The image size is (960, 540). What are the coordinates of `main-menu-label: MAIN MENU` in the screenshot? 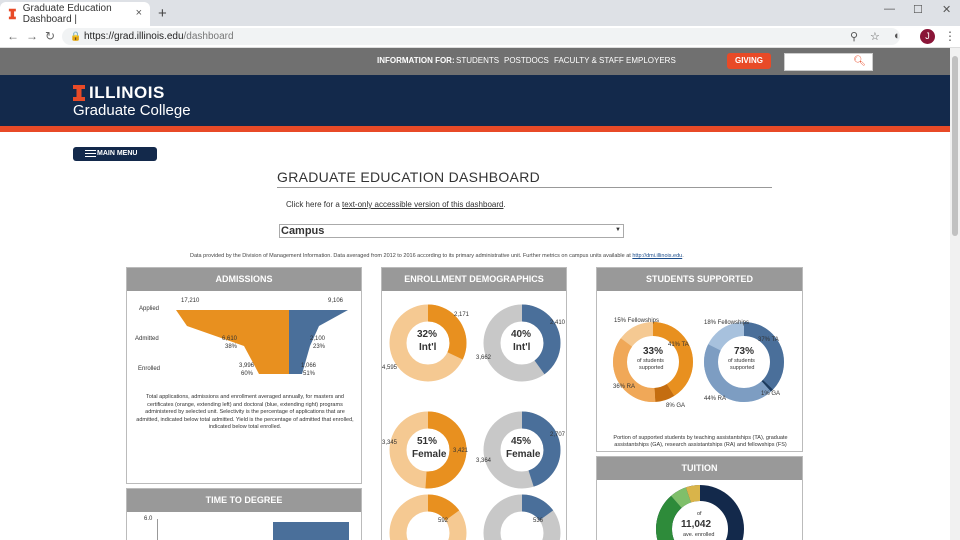 It's located at (117, 153).